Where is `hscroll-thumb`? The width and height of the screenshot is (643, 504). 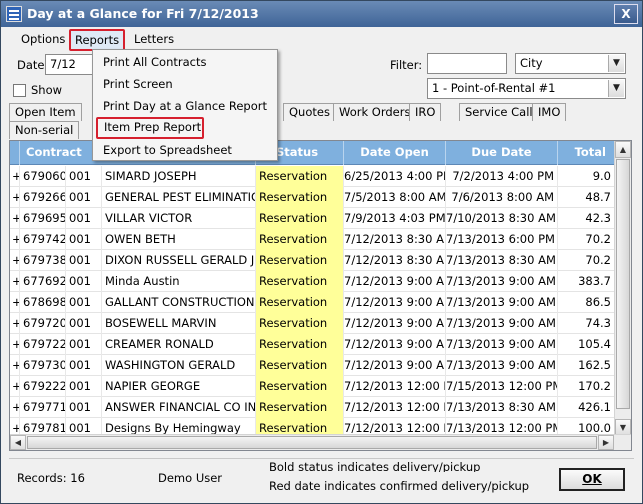
hscroll-thumb is located at coordinates (312, 442).